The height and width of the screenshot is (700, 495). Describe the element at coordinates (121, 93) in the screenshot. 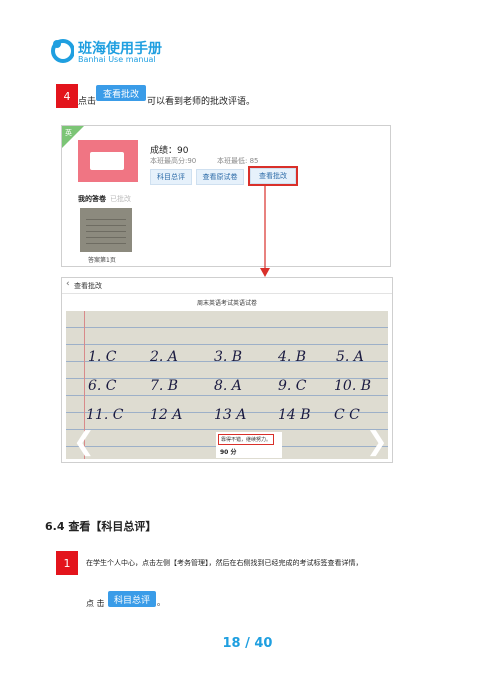

I see `view-grading-button: 查看批改` at that location.